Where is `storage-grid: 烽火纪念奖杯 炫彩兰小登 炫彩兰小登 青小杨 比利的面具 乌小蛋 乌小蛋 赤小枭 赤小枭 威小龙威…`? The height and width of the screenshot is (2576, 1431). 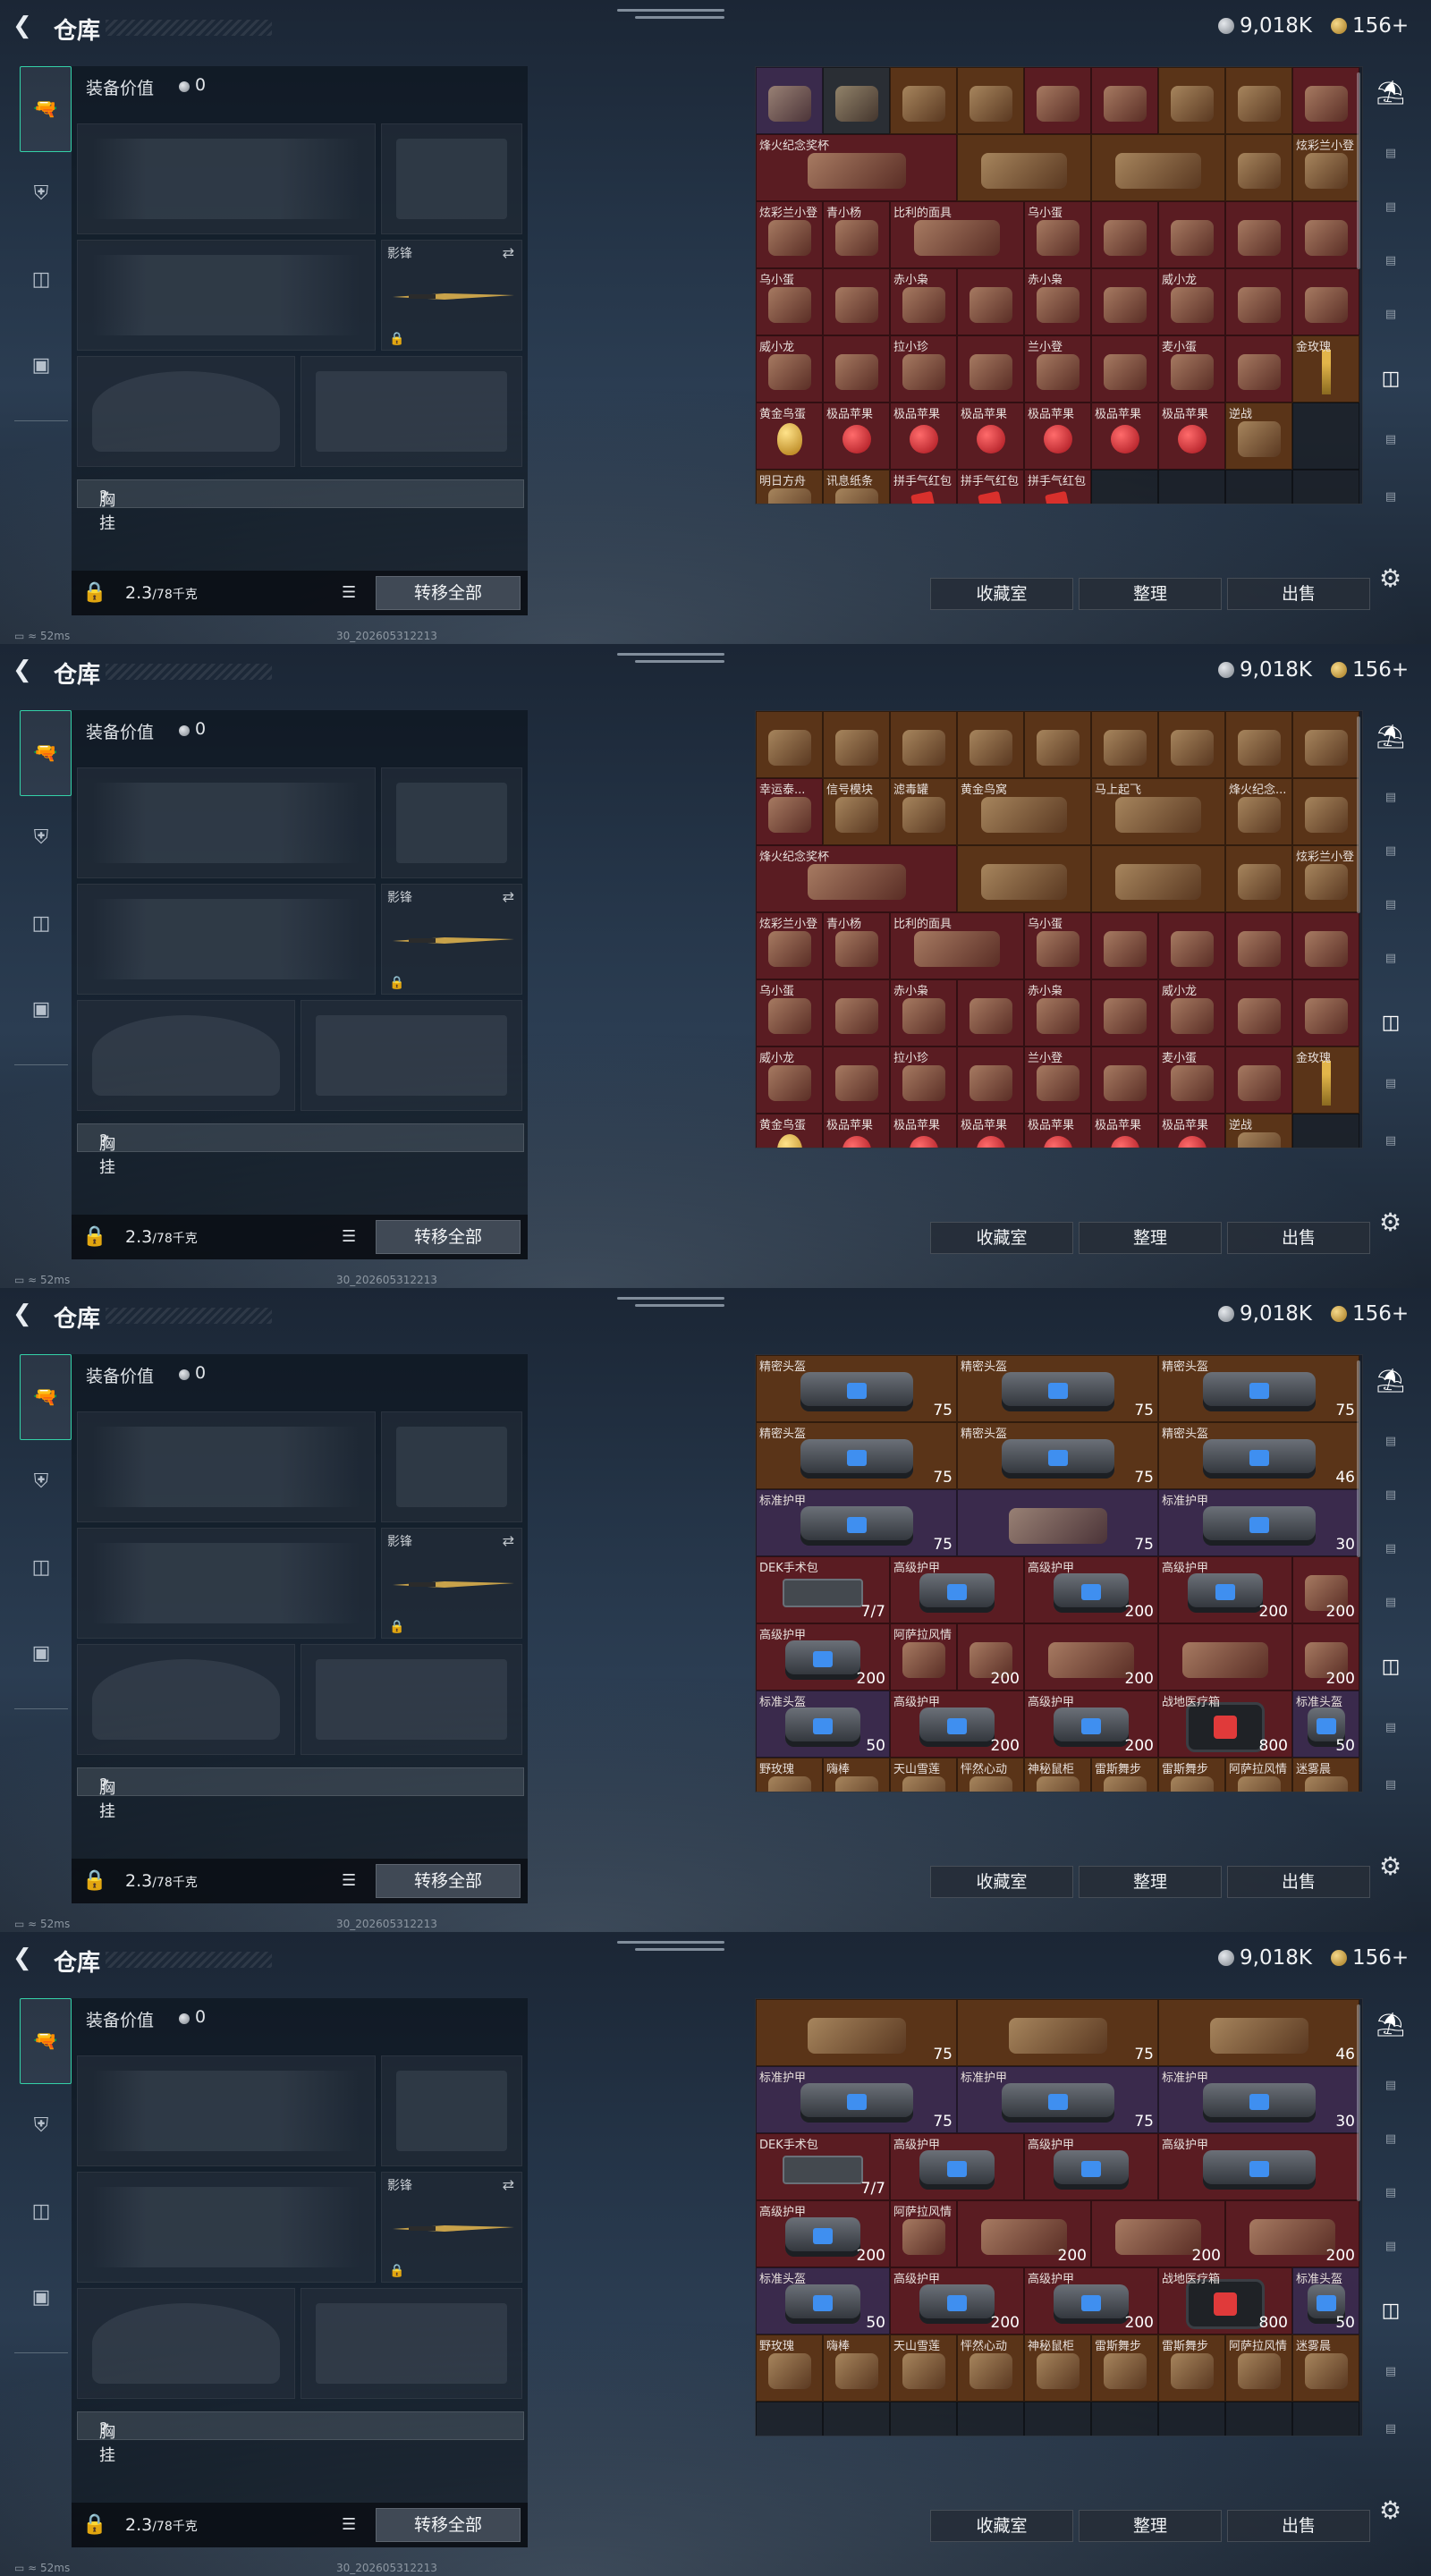 storage-grid: 烽火纪念奖杯 炫彩兰小登 炫彩兰小登 青小杨 比利的面具 乌小蛋 乌小蛋 赤小枭 赤小枭 威小龙威… is located at coordinates (1059, 285).